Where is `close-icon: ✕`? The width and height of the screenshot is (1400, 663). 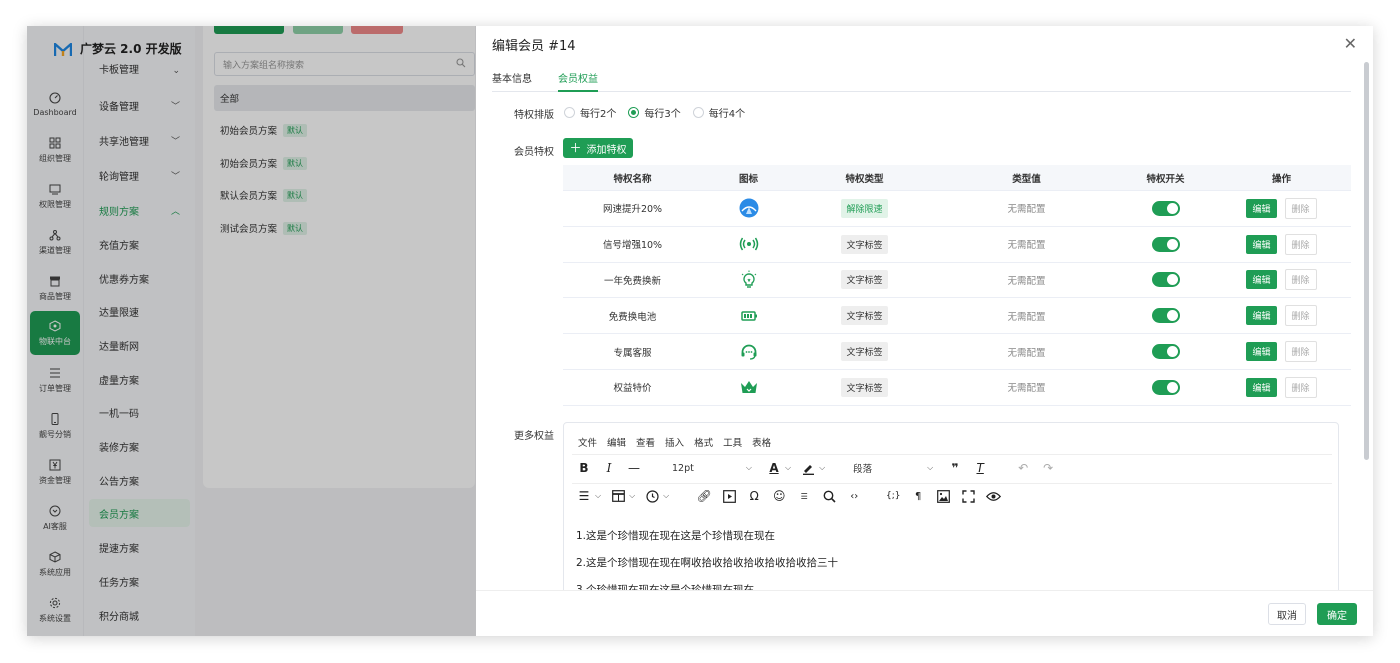
close-icon: ✕ is located at coordinates (1350, 44).